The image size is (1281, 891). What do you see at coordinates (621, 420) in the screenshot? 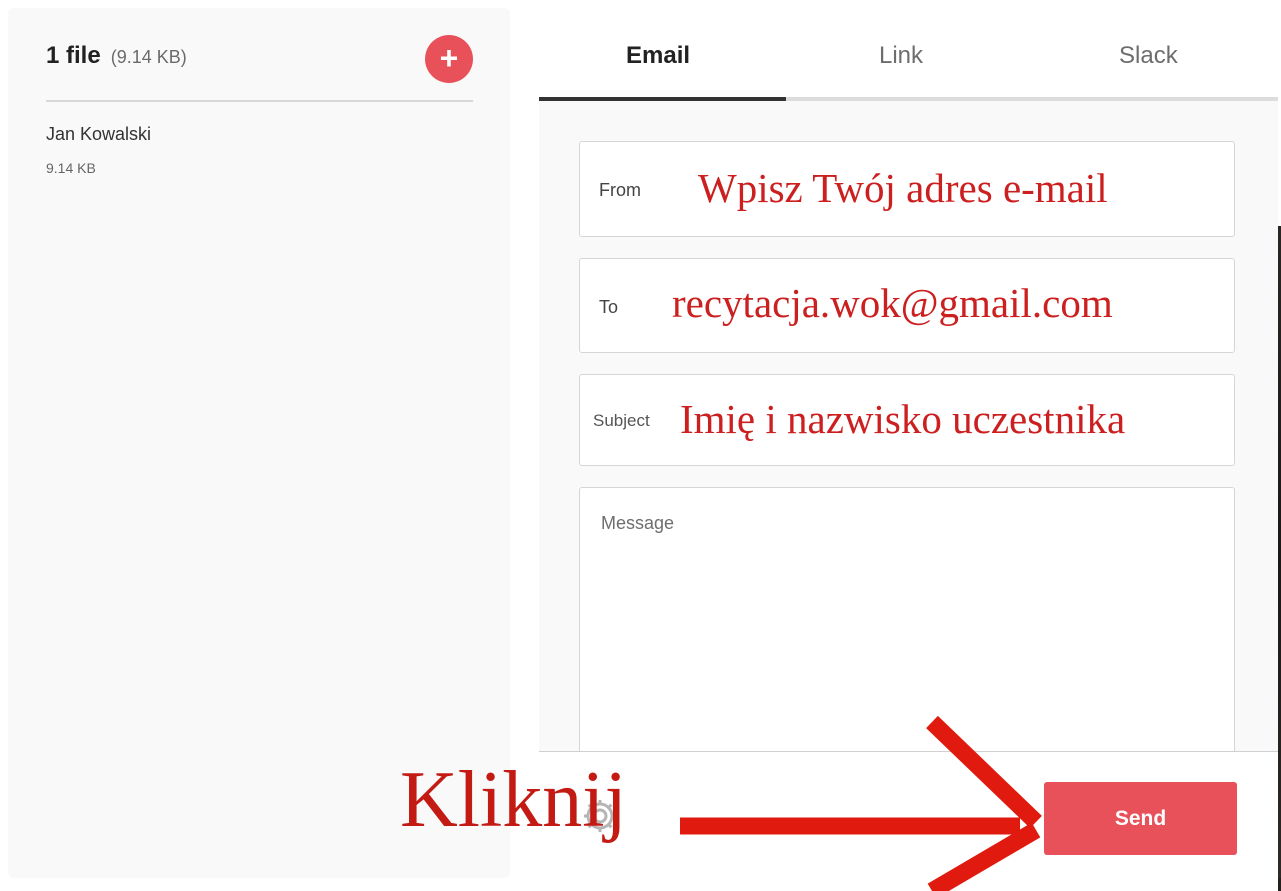
I see `subject-label: Subject` at bounding box center [621, 420].